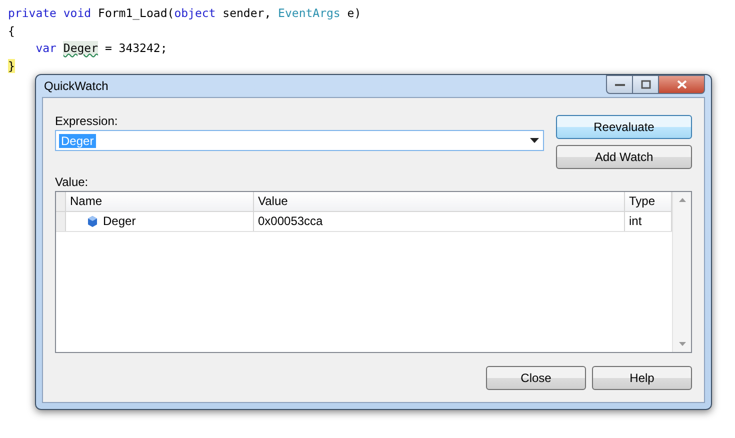 The image size is (735, 438). What do you see at coordinates (682, 344) in the screenshot?
I see `scroll-down-icon` at bounding box center [682, 344].